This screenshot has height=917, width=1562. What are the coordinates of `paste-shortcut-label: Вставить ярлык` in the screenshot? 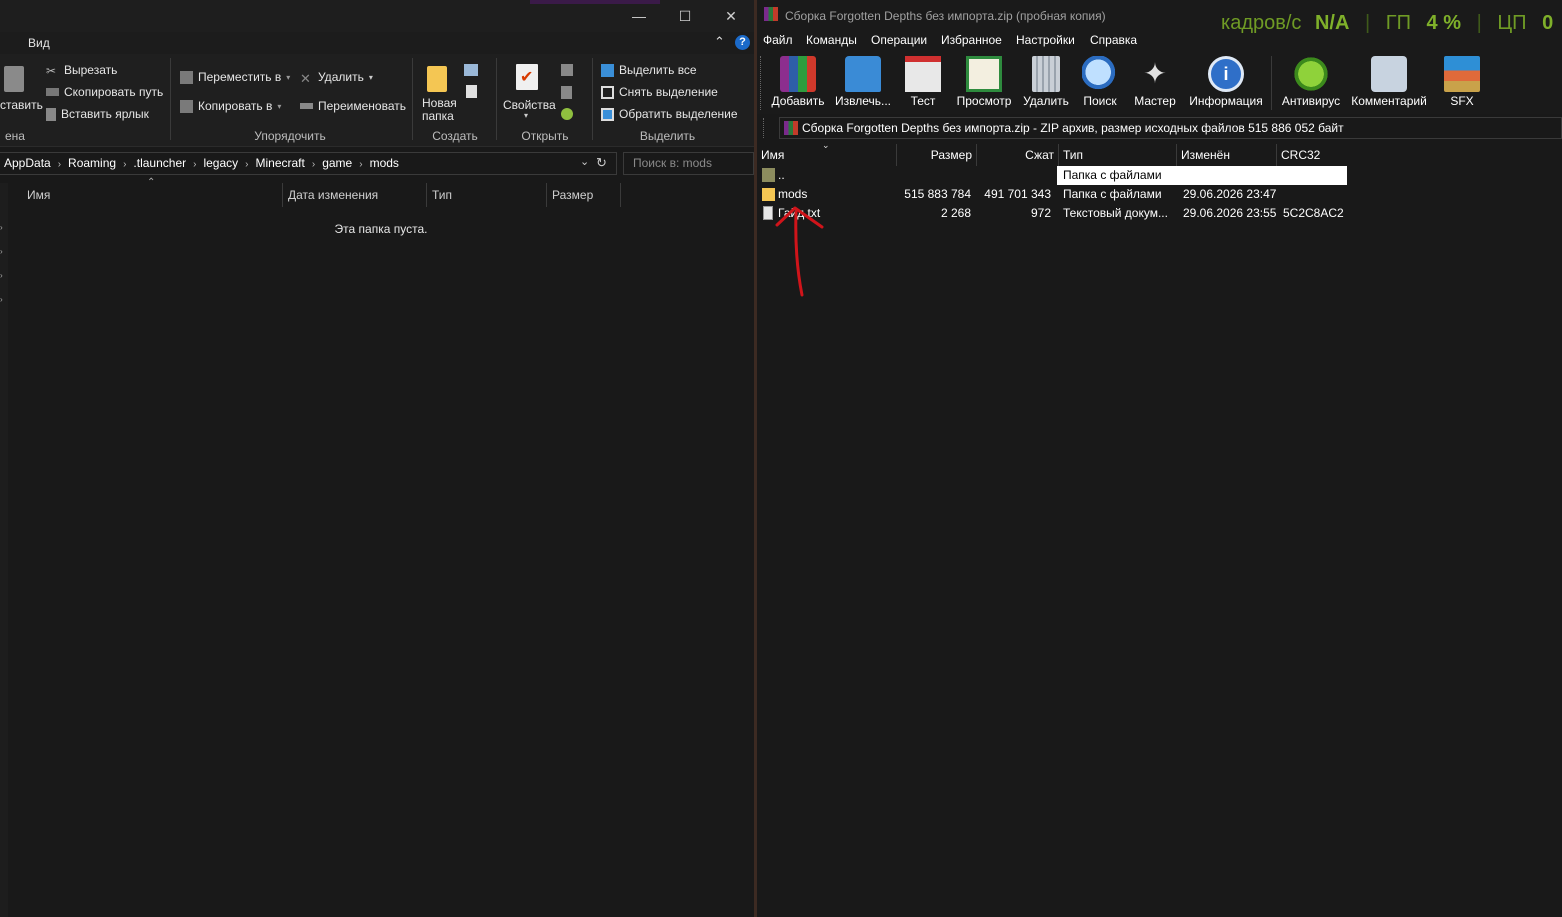 It's located at (105, 114).